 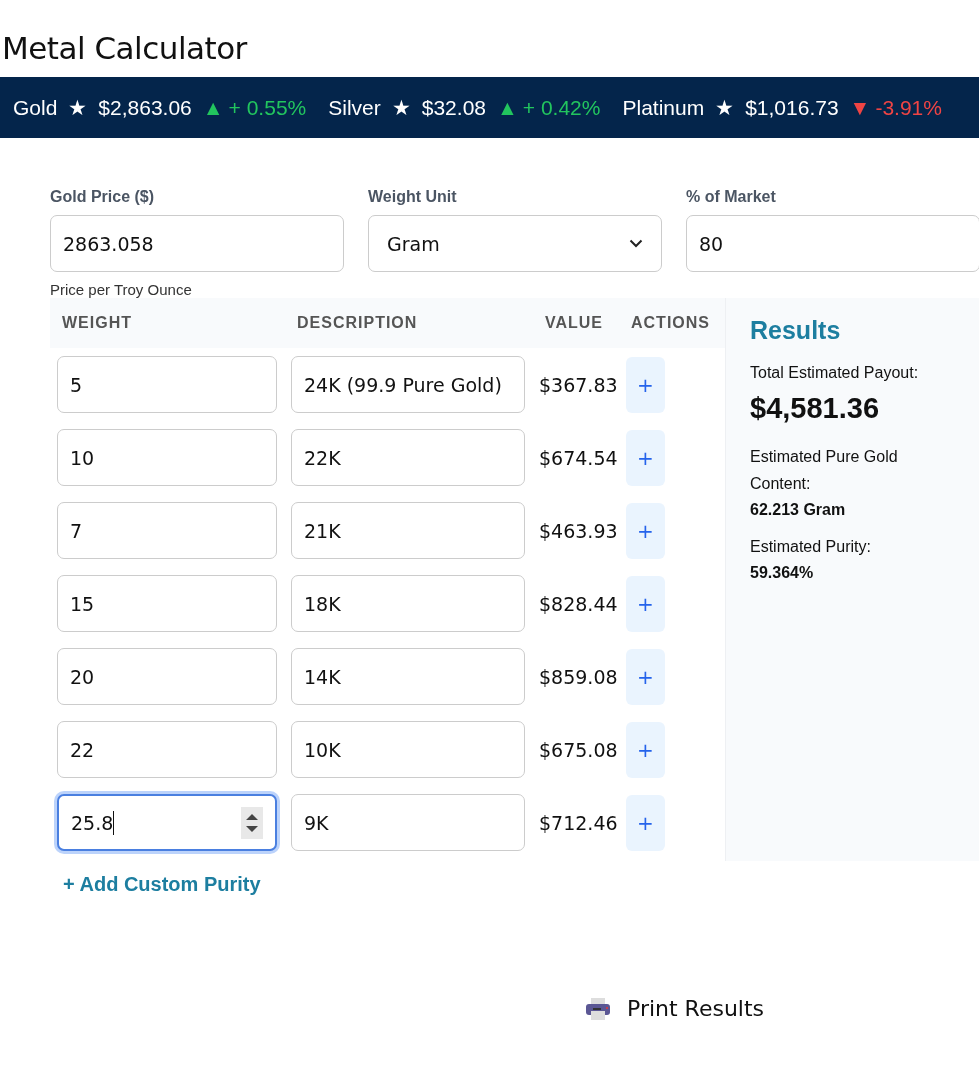 What do you see at coordinates (796, 330) in the screenshot?
I see `results-title: Results` at bounding box center [796, 330].